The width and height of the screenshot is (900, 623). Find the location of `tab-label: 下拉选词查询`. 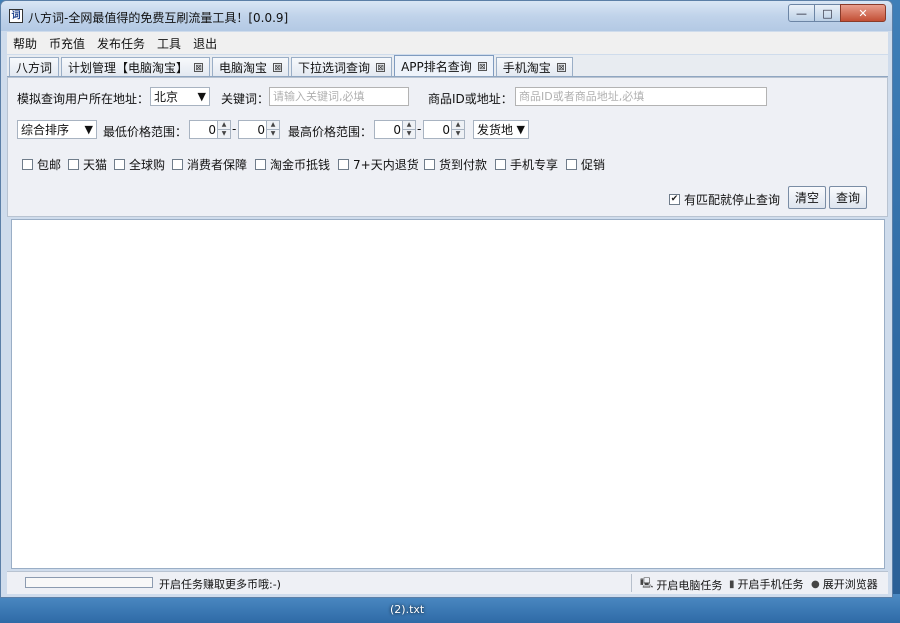

tab-label: 下拉选词查询 is located at coordinates (334, 67).